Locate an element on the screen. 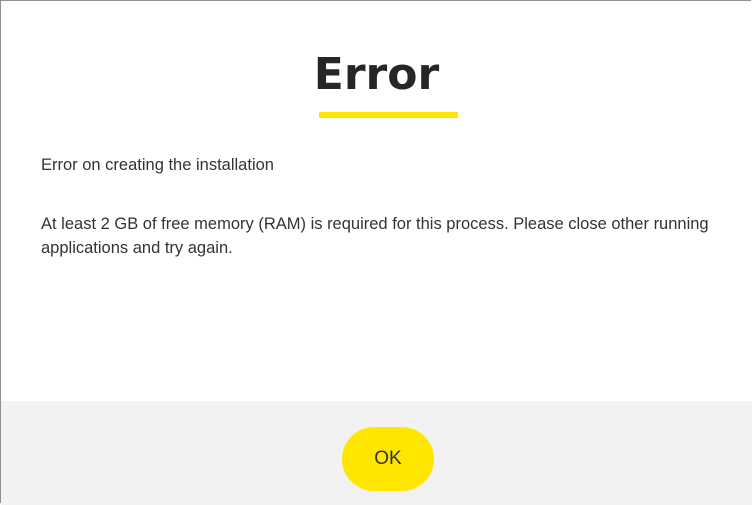 The height and width of the screenshot is (505, 752). ok-button: OK is located at coordinates (388, 459).